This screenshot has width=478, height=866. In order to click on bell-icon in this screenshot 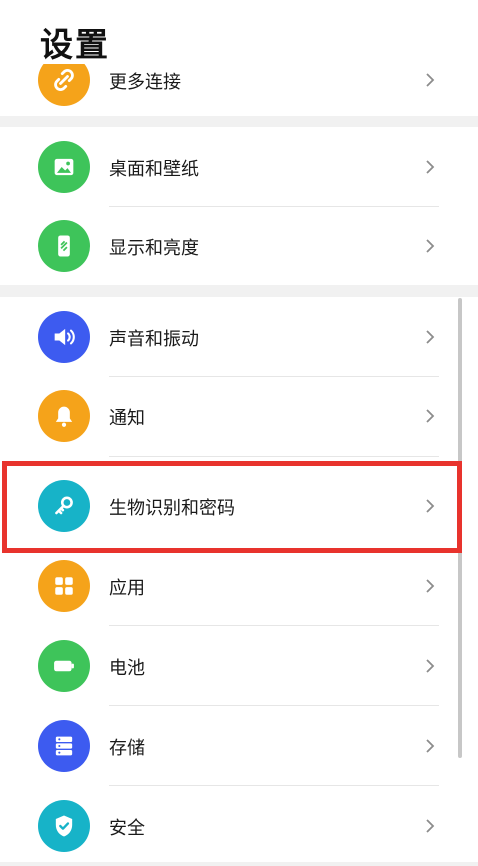, I will do `click(64, 416)`.